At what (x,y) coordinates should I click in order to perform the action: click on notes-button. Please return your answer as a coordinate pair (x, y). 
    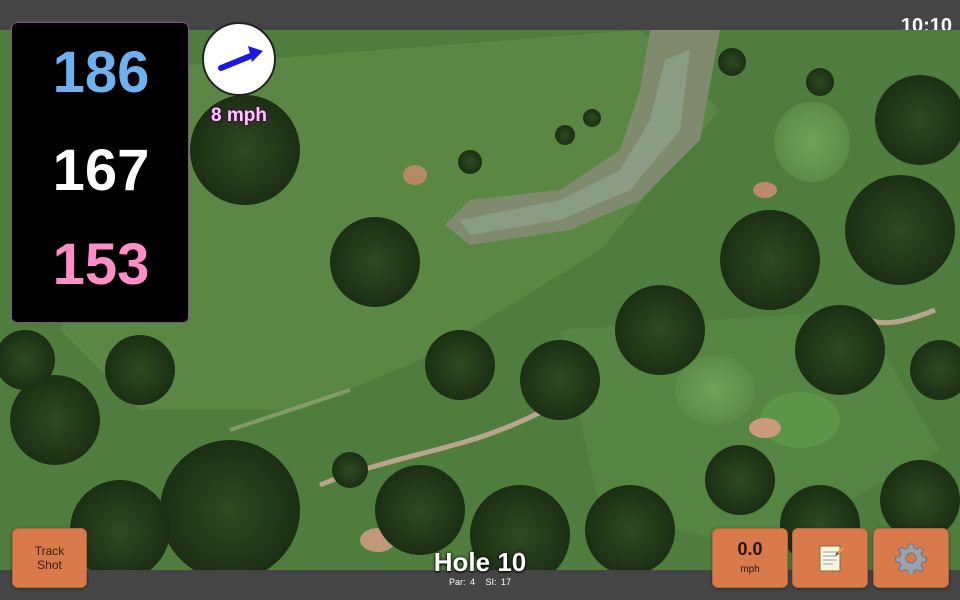
    Looking at the image, I should click on (830, 558).